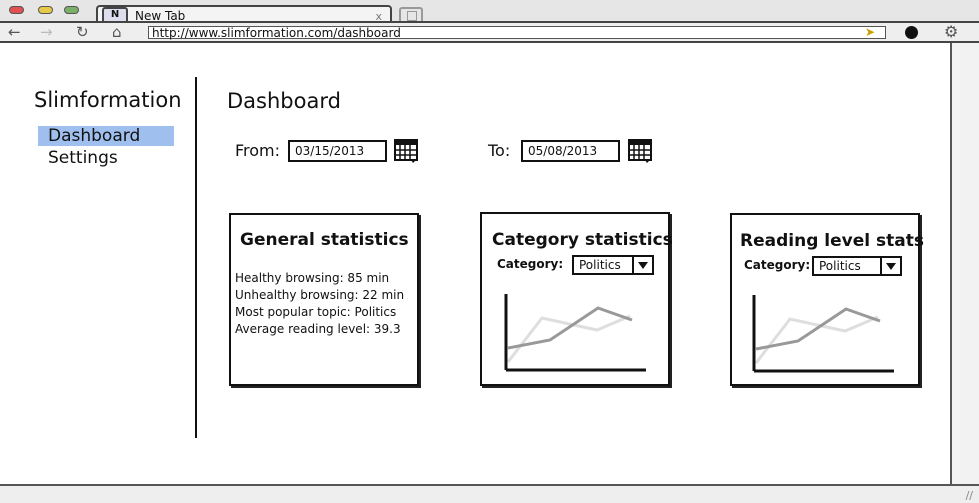 The image size is (979, 503). I want to click on to-label: To:, so click(499, 150).